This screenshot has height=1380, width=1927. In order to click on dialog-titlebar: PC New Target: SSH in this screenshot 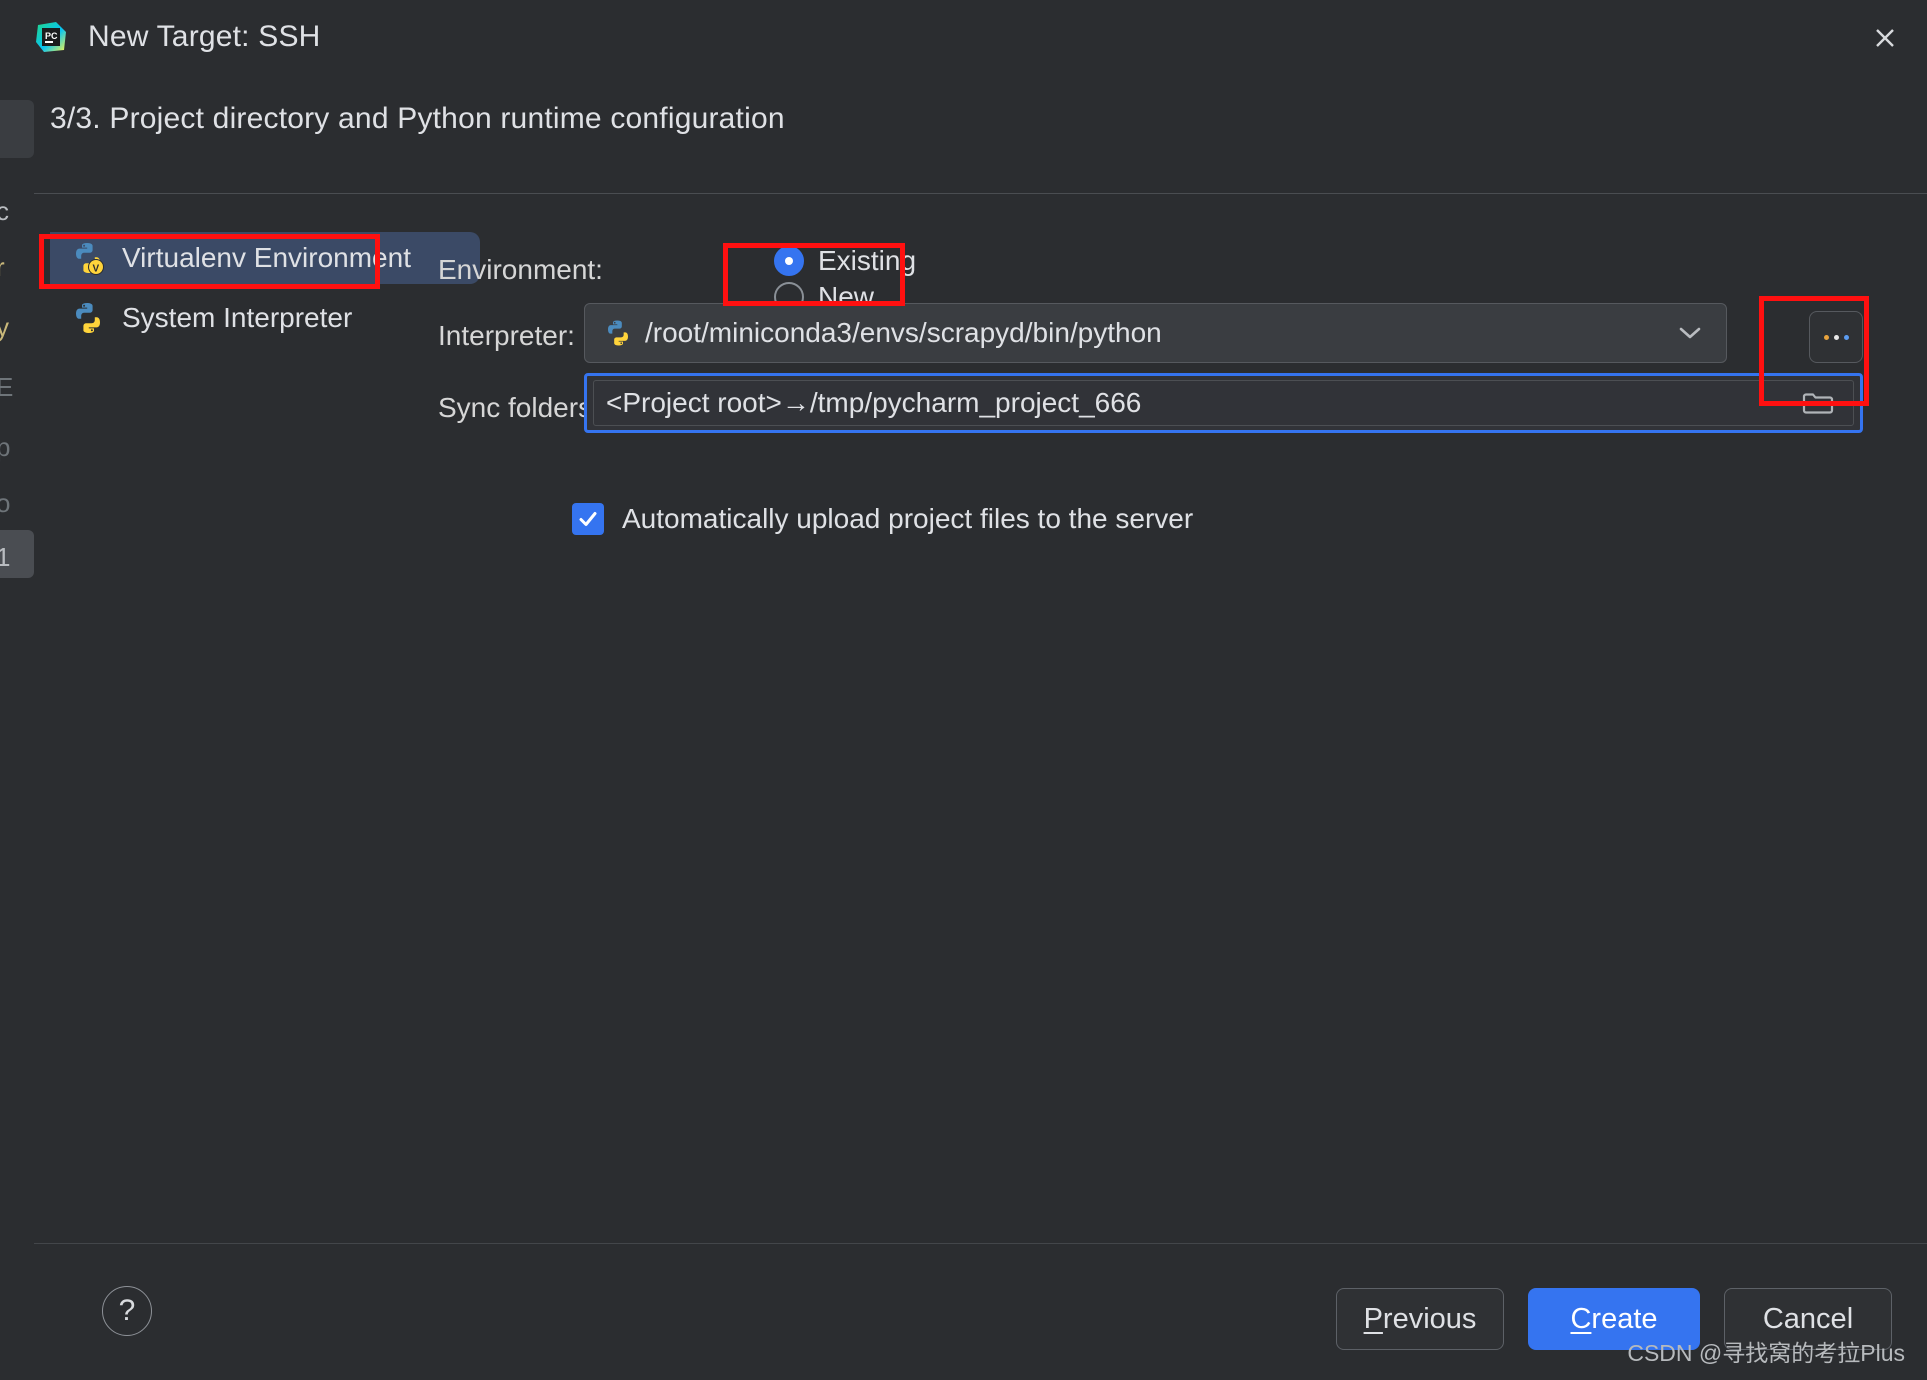, I will do `click(980, 36)`.